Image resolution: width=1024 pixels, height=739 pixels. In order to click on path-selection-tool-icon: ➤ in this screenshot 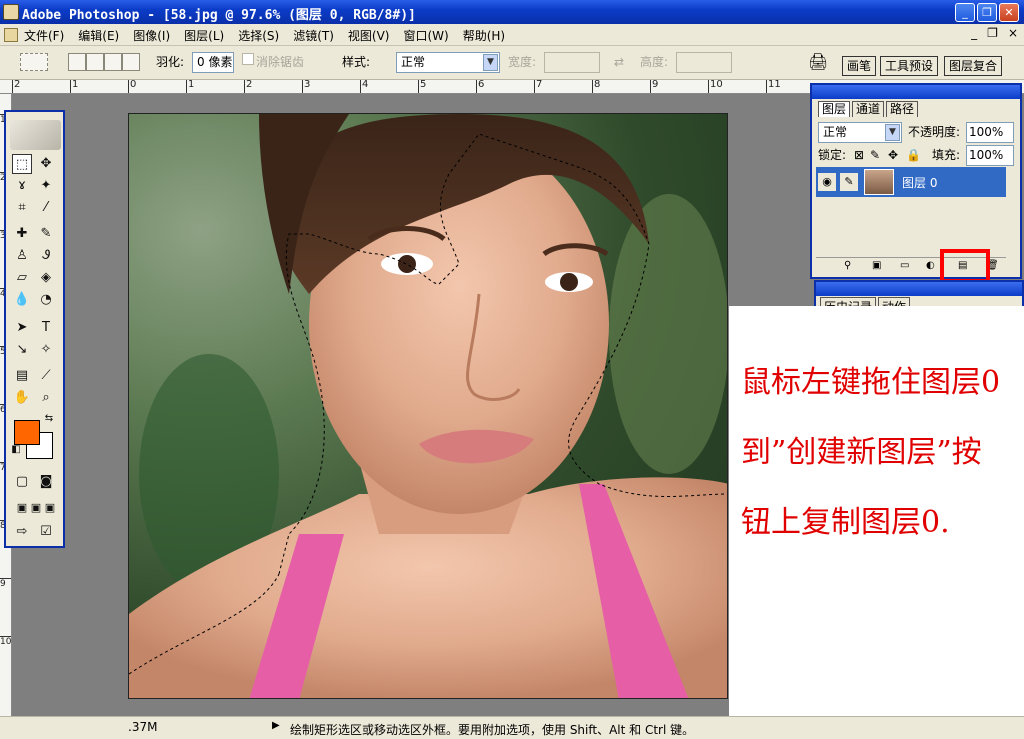, I will do `click(22, 328)`.